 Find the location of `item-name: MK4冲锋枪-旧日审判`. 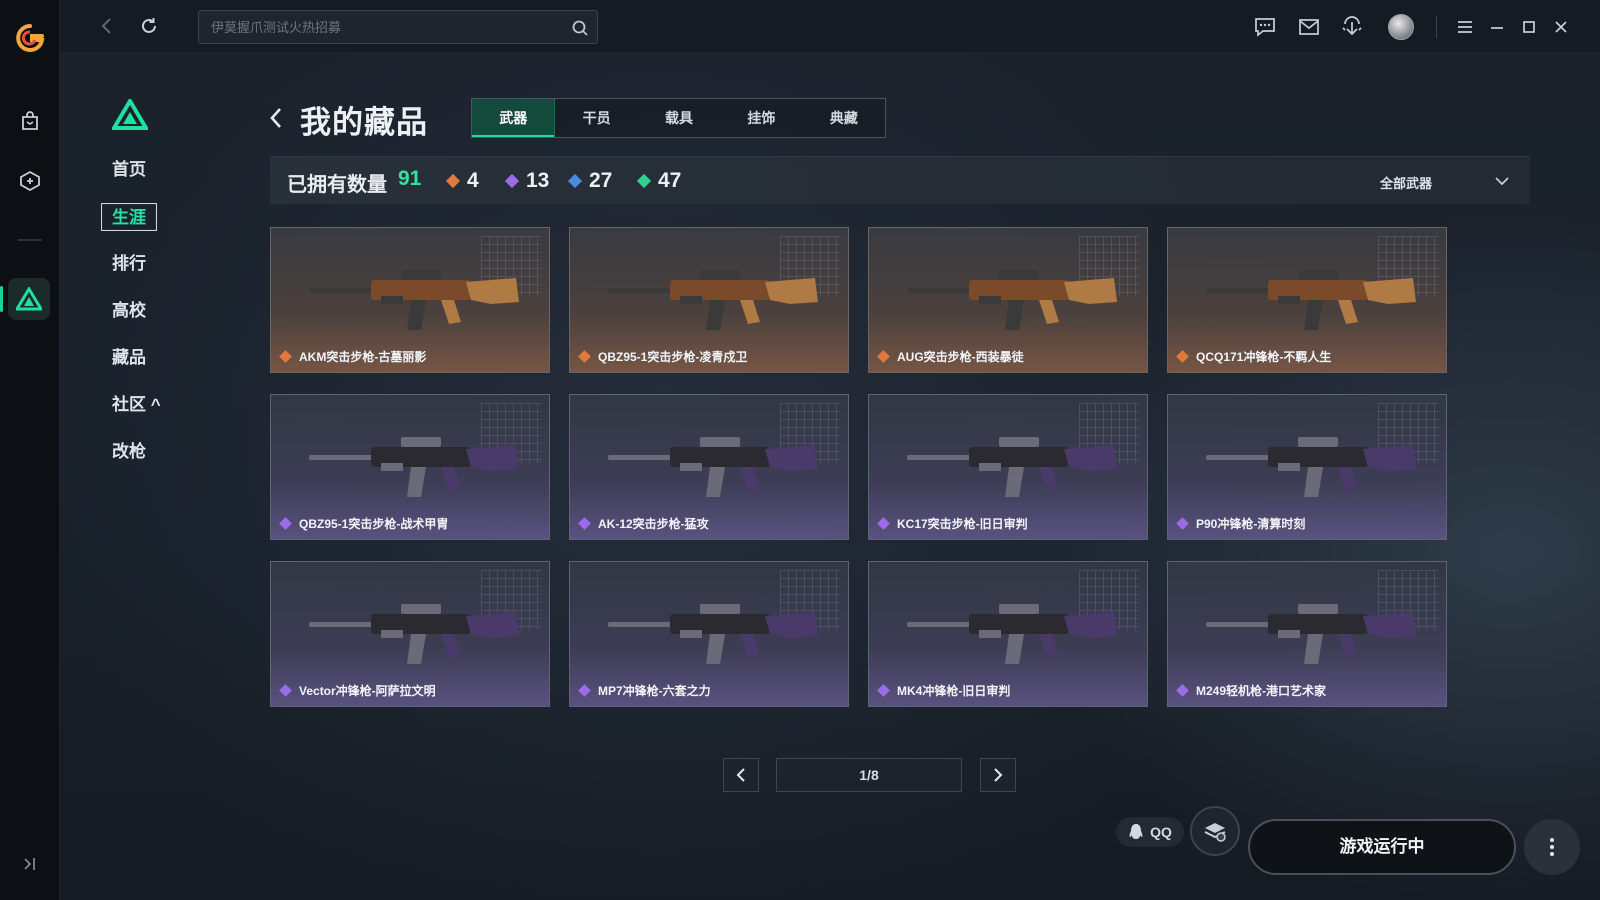

item-name: MK4冲锋枪-旧日审判 is located at coordinates (954, 690).